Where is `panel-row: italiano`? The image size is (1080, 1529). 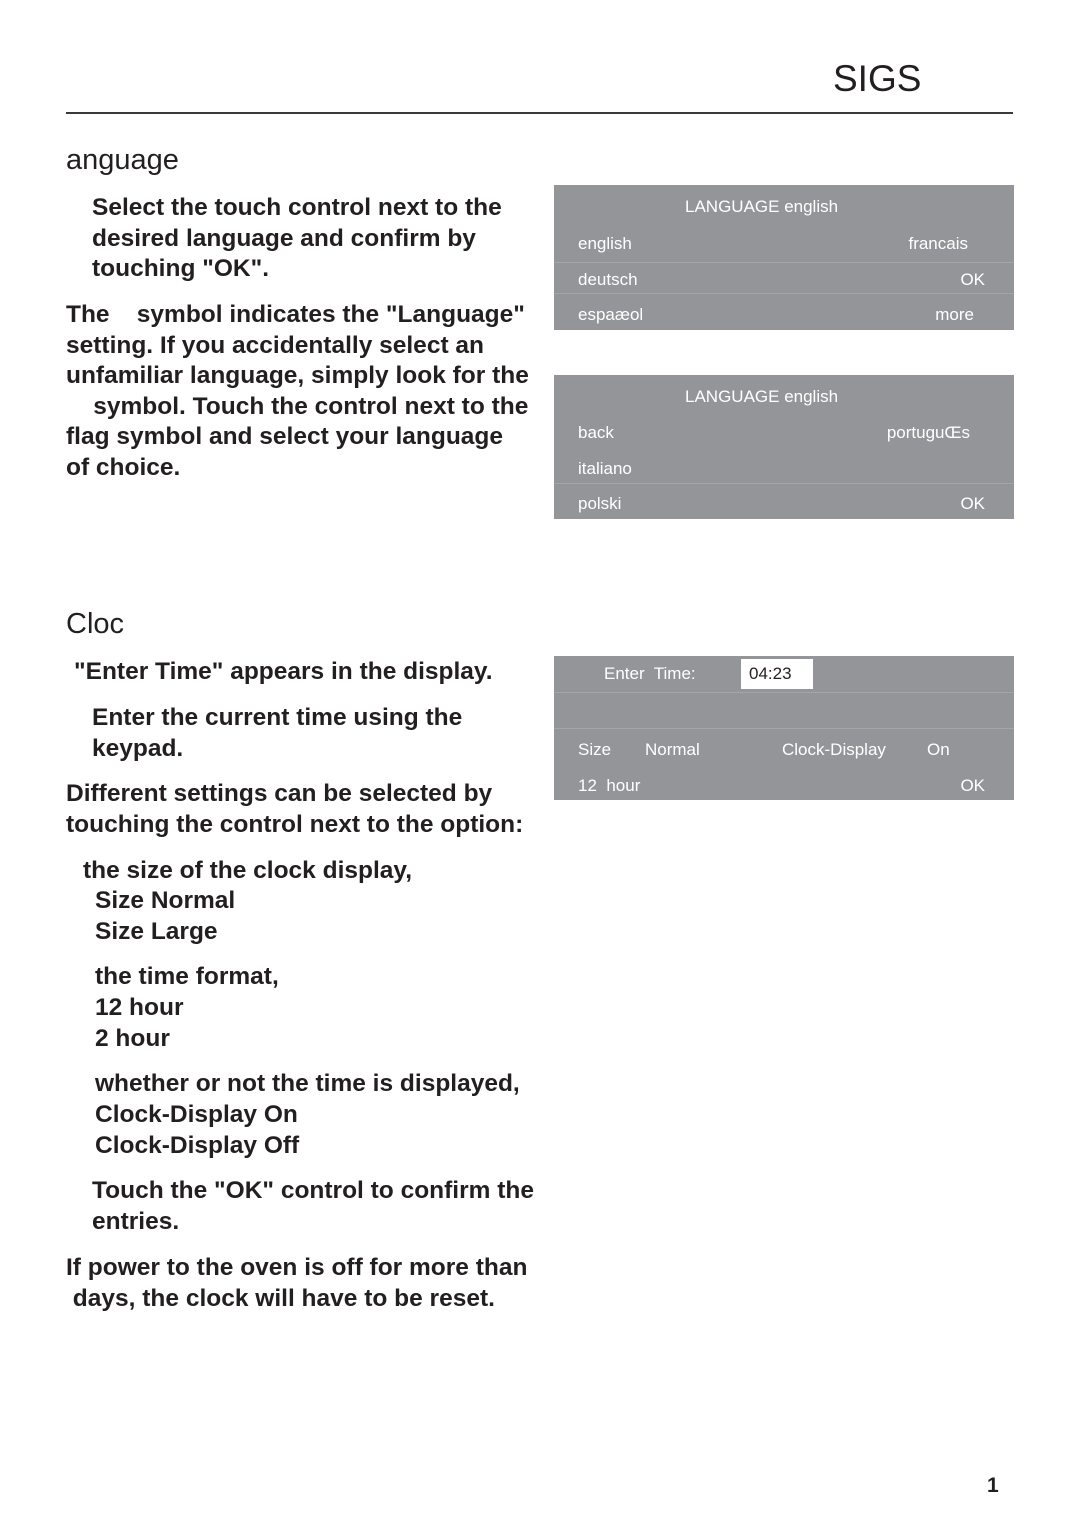
panel-row: italiano is located at coordinates (784, 469).